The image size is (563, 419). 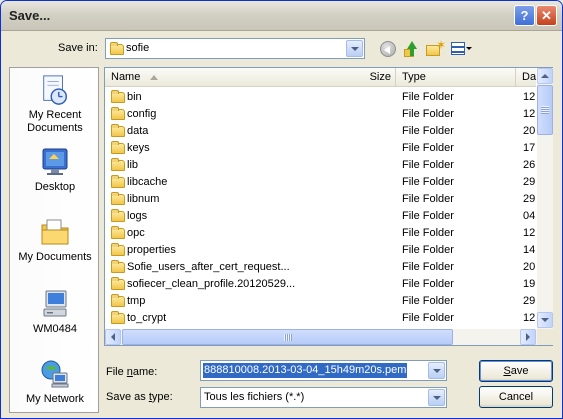 I want to click on table-row: opc File Folder 12, so click(x=320, y=233).